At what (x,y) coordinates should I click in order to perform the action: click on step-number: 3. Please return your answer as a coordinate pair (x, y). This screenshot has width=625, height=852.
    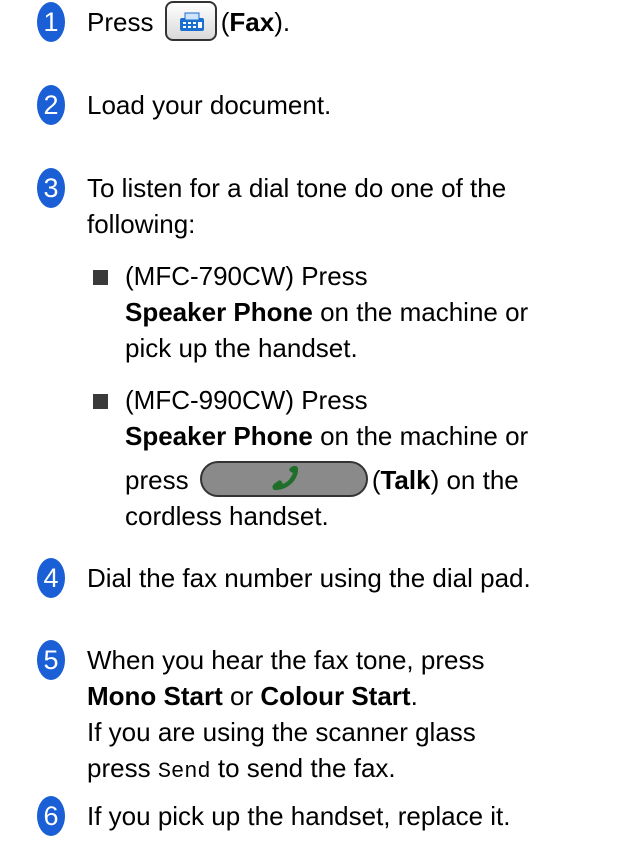
    Looking at the image, I should click on (51, 188).